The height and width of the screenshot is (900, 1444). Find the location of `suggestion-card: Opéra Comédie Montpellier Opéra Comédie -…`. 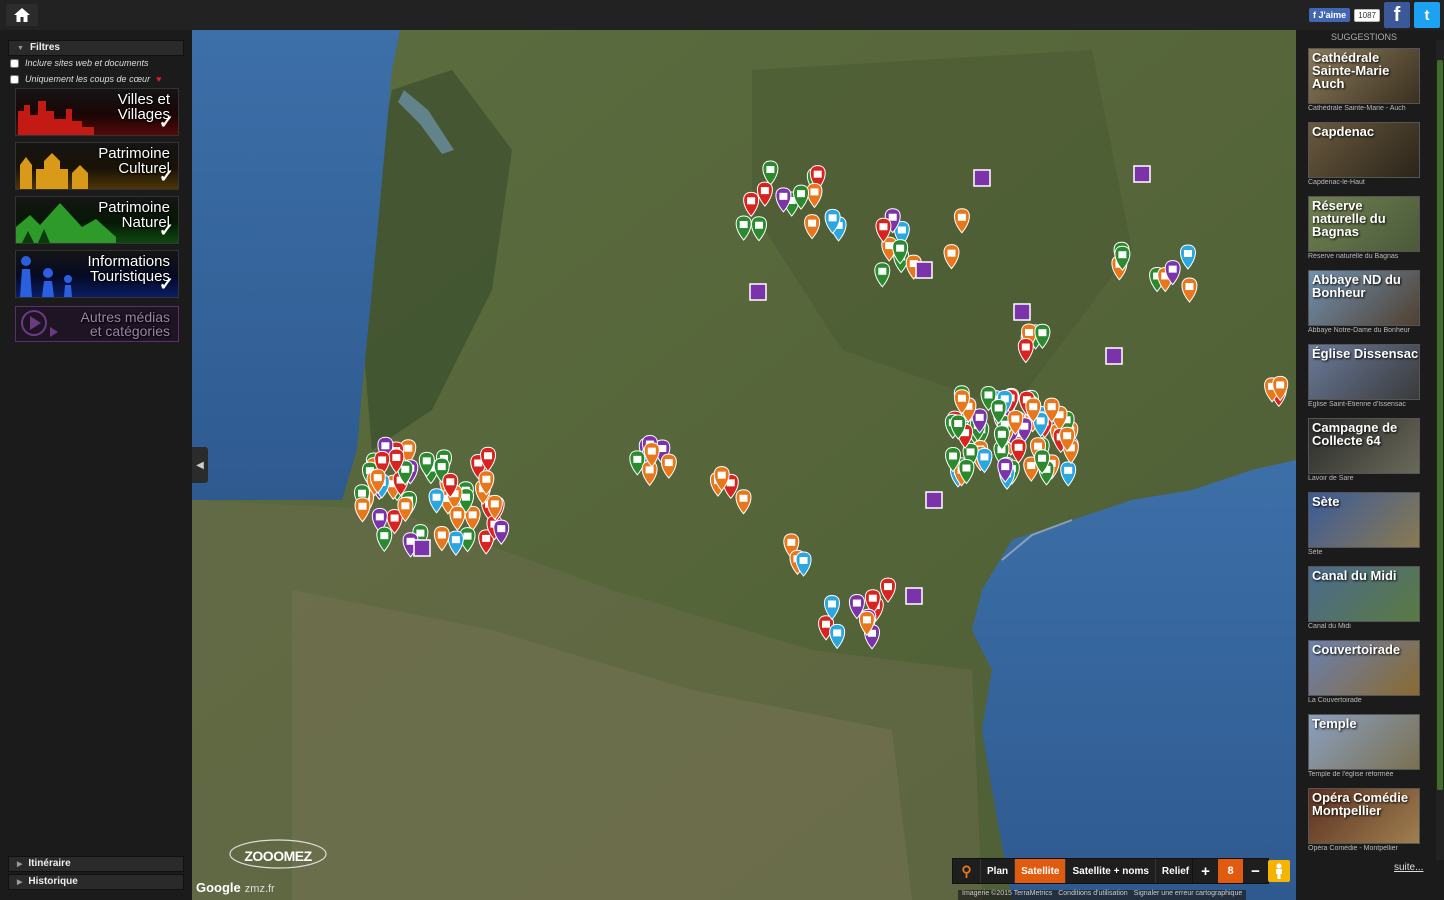

suggestion-card: Opéra Comédie Montpellier Opéra Comédie -… is located at coordinates (1364, 820).